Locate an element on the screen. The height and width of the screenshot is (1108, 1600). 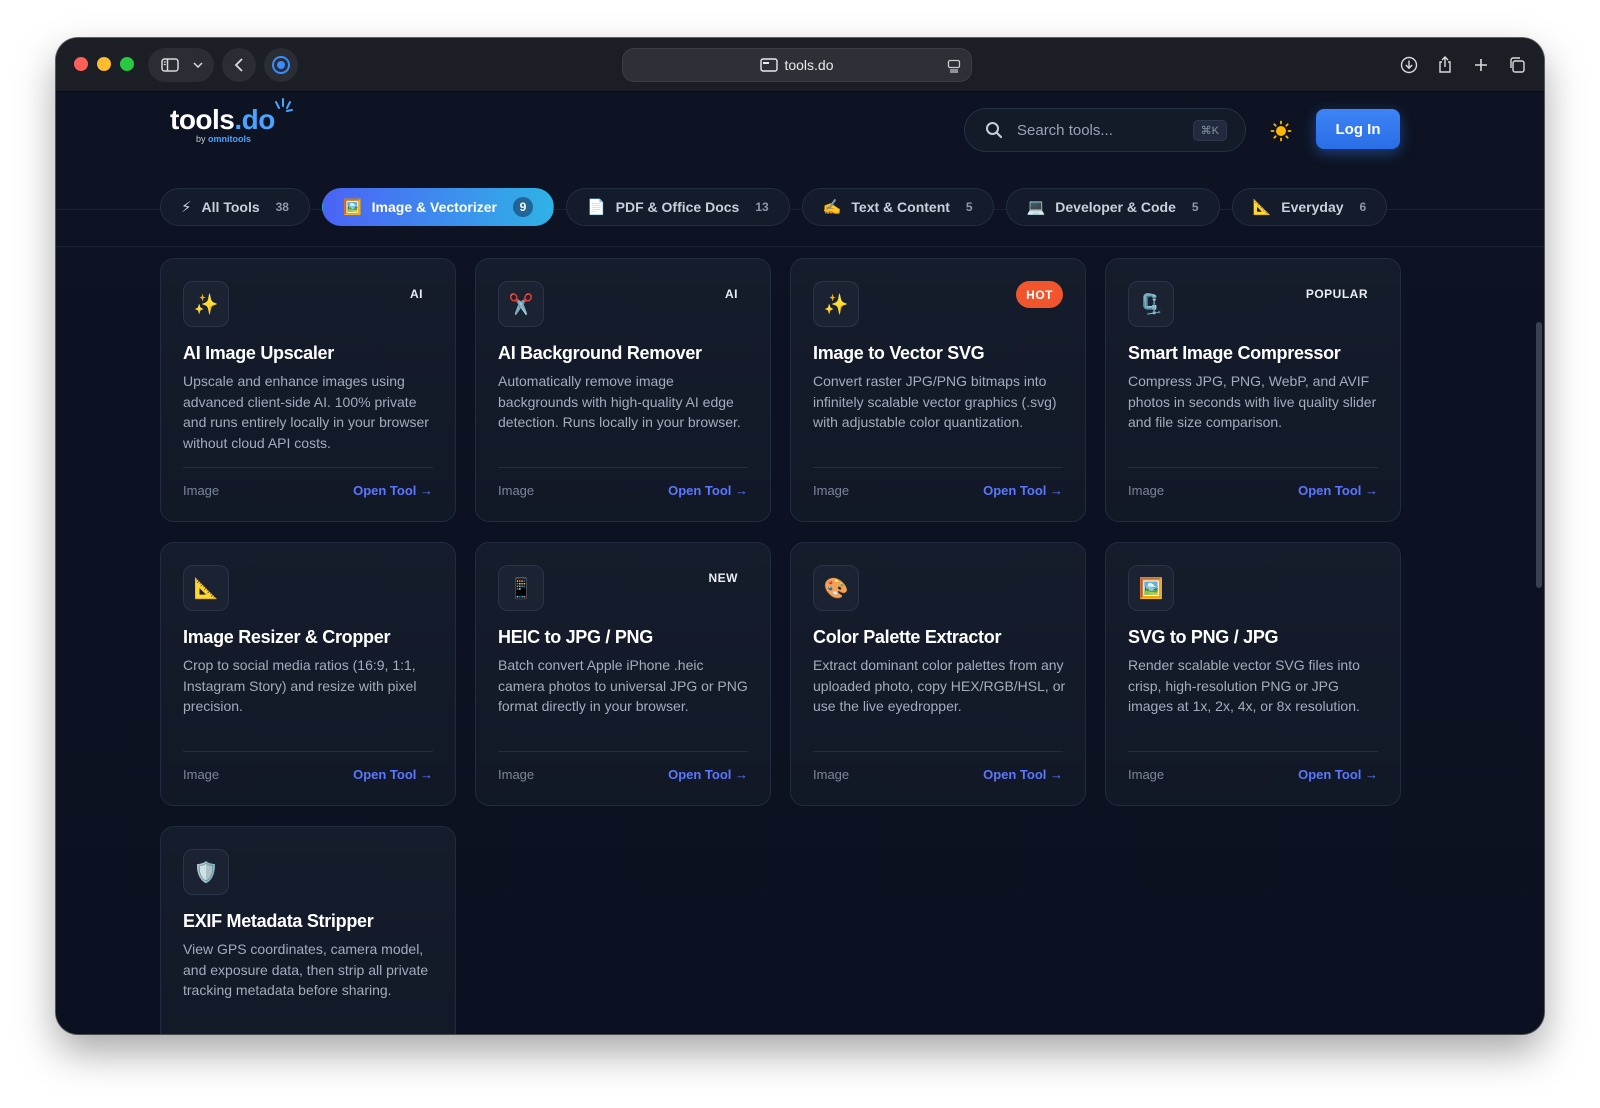
downloads-icon is located at coordinates (1409, 65).